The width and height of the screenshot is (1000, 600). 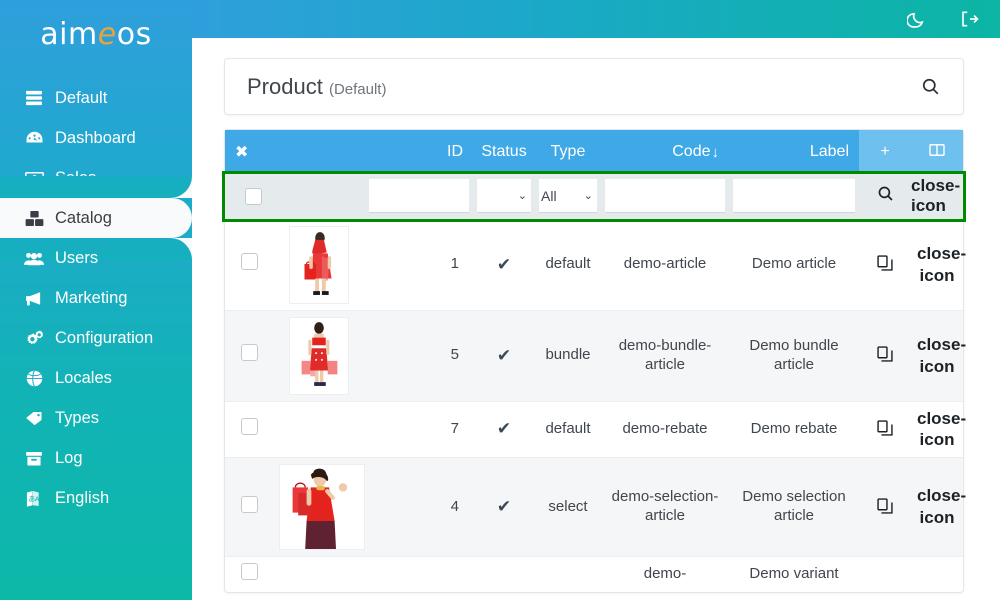 I want to click on brand-text-before: aim, so click(x=69, y=34).